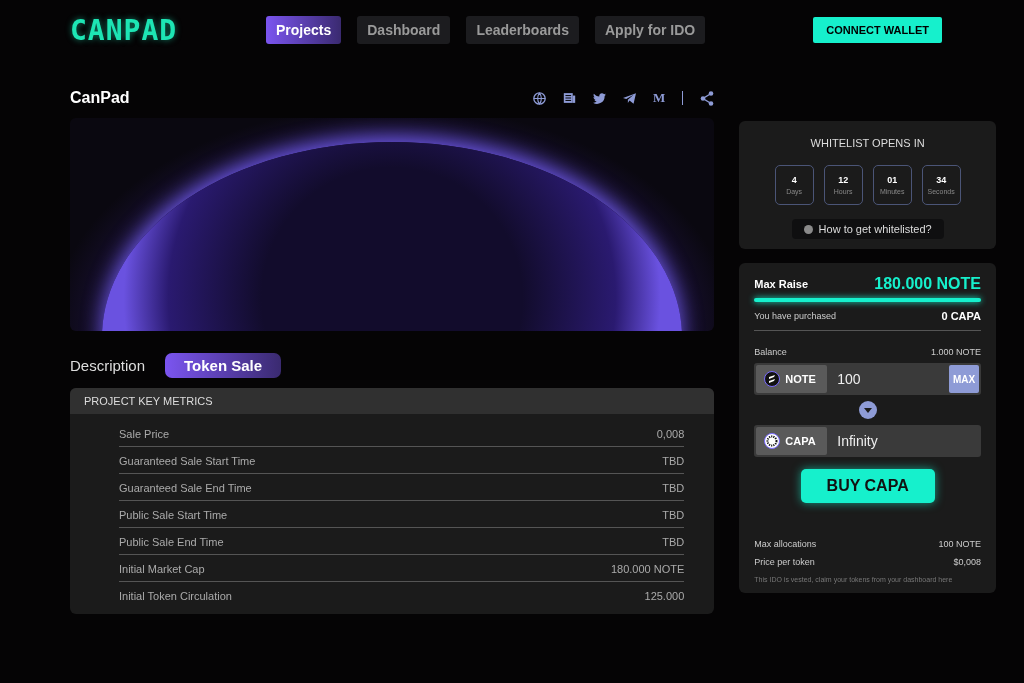 The image size is (1024, 683). Describe the element at coordinates (168, 30) in the screenshot. I see `logo: CANPAD` at that location.